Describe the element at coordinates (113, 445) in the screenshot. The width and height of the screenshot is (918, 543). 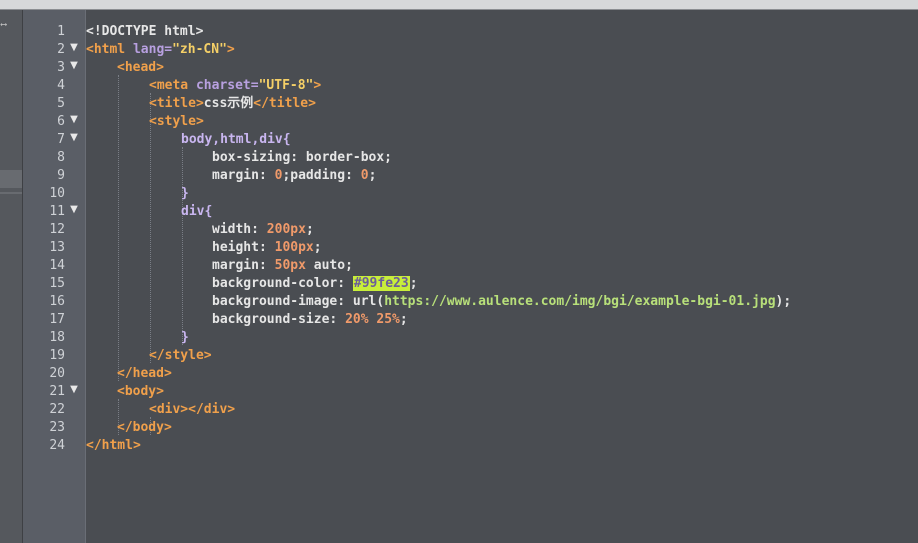
I see `code-line: </html>` at that location.